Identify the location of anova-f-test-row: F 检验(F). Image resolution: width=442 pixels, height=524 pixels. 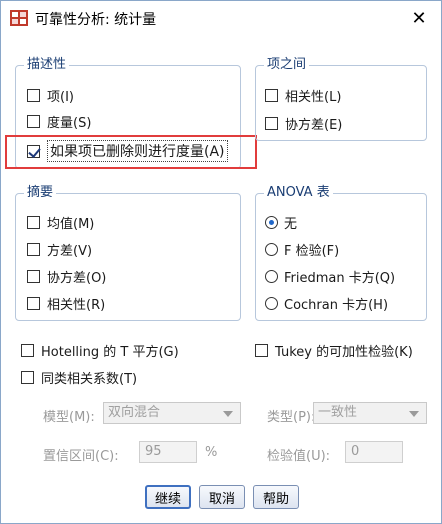
(302, 249).